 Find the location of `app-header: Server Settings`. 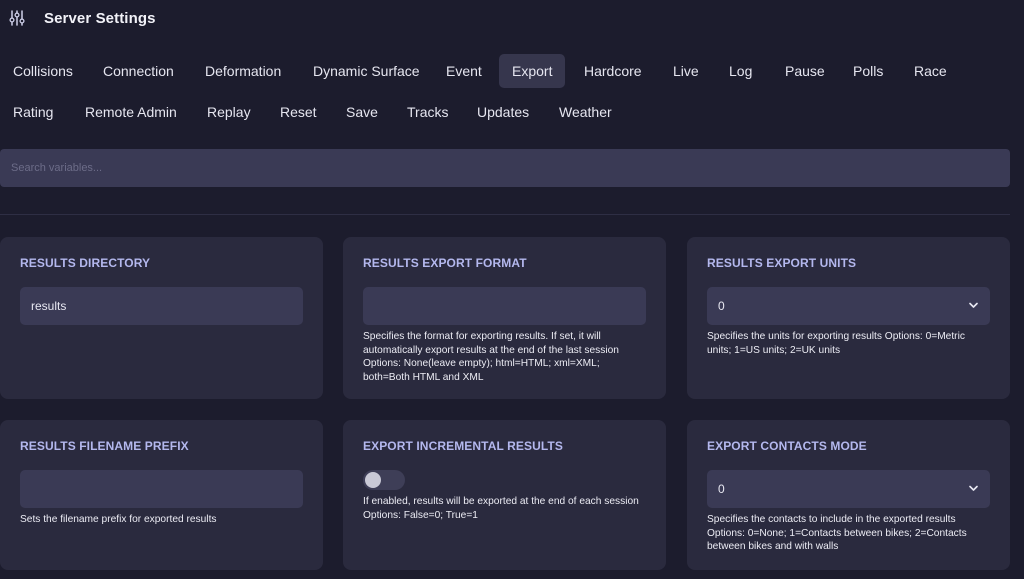

app-header: Server Settings is located at coordinates (512, 19).